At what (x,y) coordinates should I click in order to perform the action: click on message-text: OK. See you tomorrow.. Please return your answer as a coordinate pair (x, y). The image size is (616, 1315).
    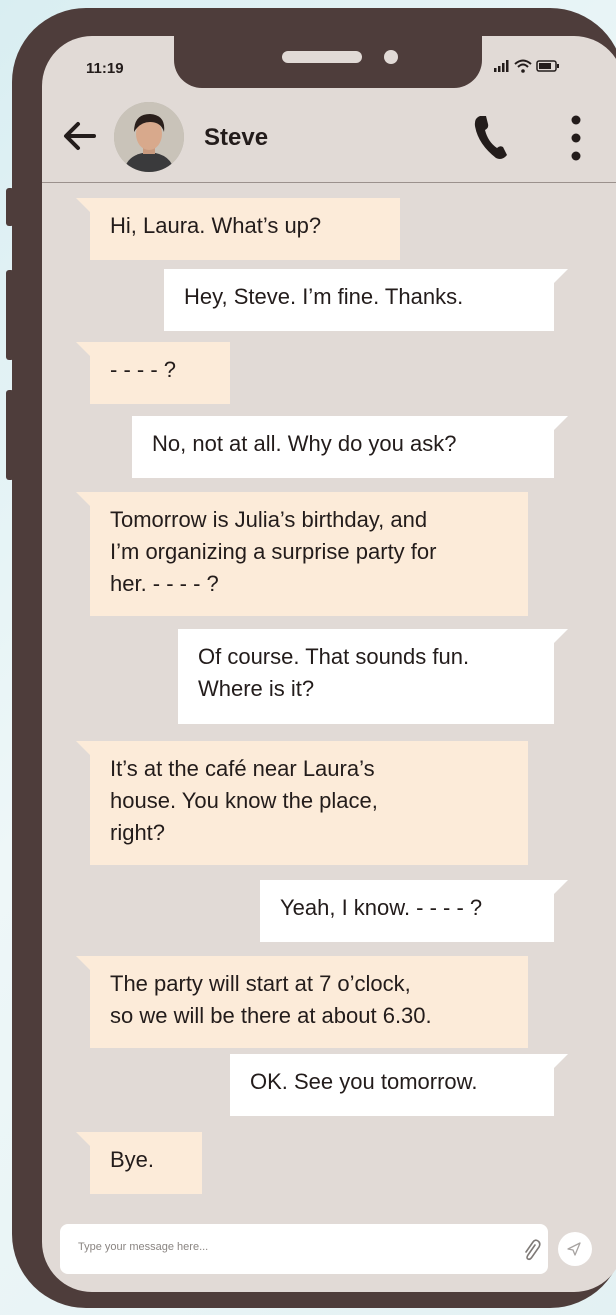
    Looking at the image, I should click on (364, 1081).